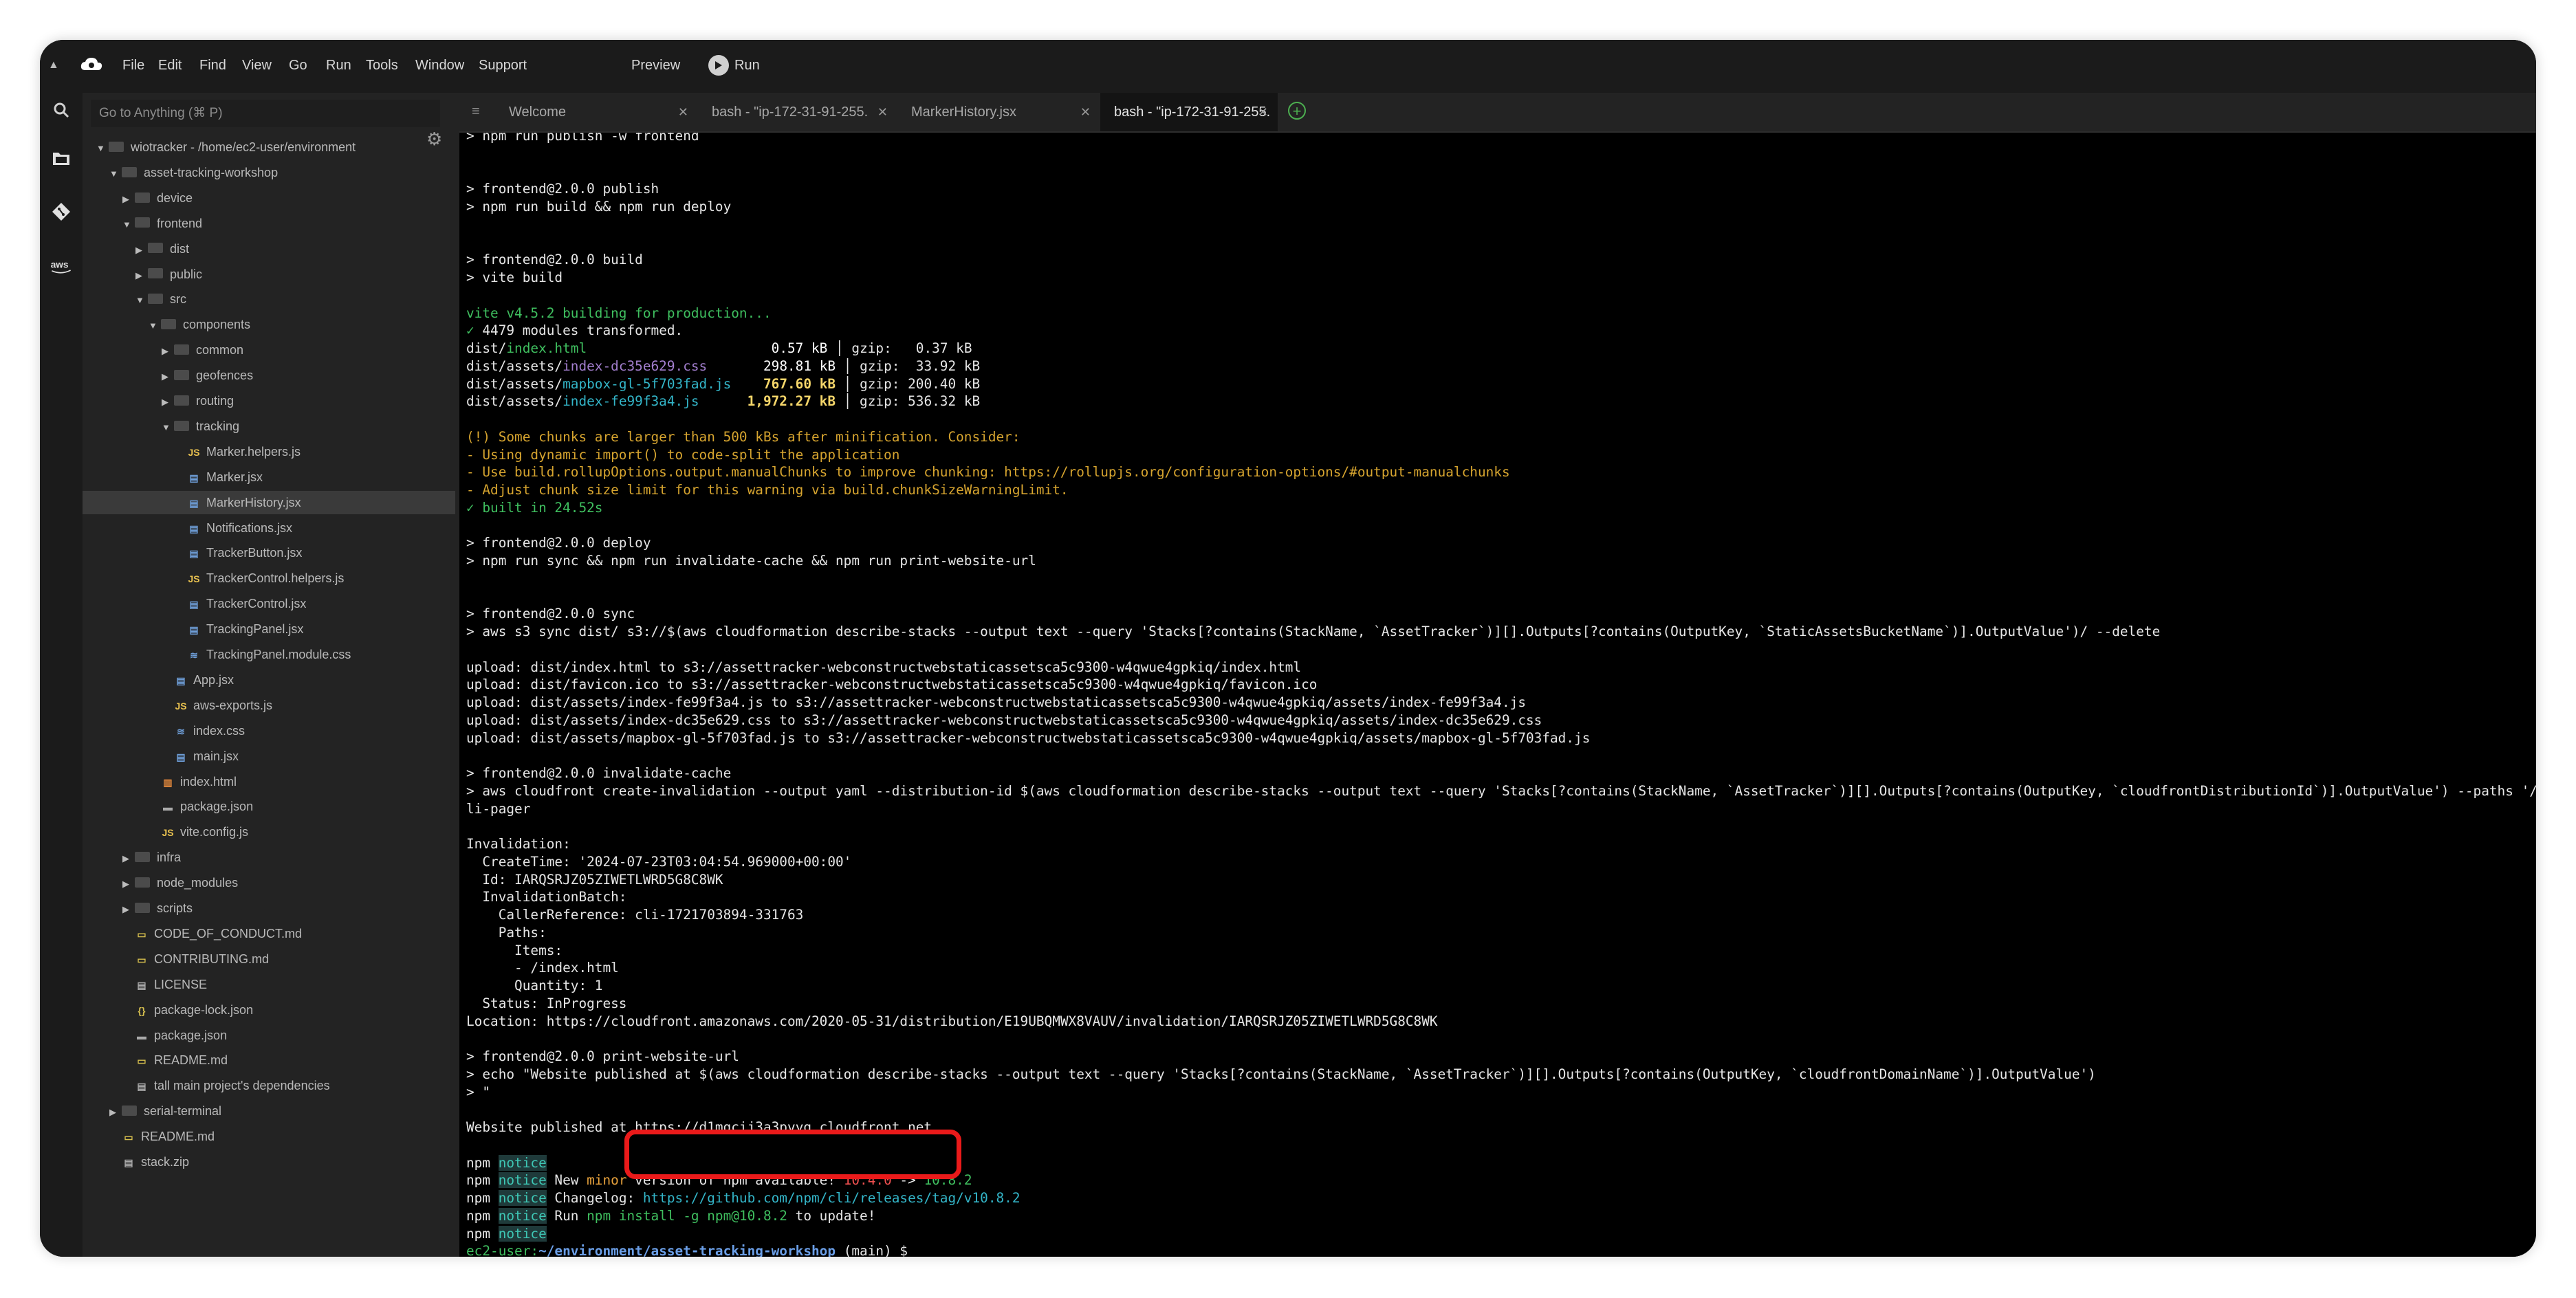 The height and width of the screenshot is (1298, 2576). What do you see at coordinates (269, 1010) in the screenshot?
I see `tree-file: {} package-lock.json` at bounding box center [269, 1010].